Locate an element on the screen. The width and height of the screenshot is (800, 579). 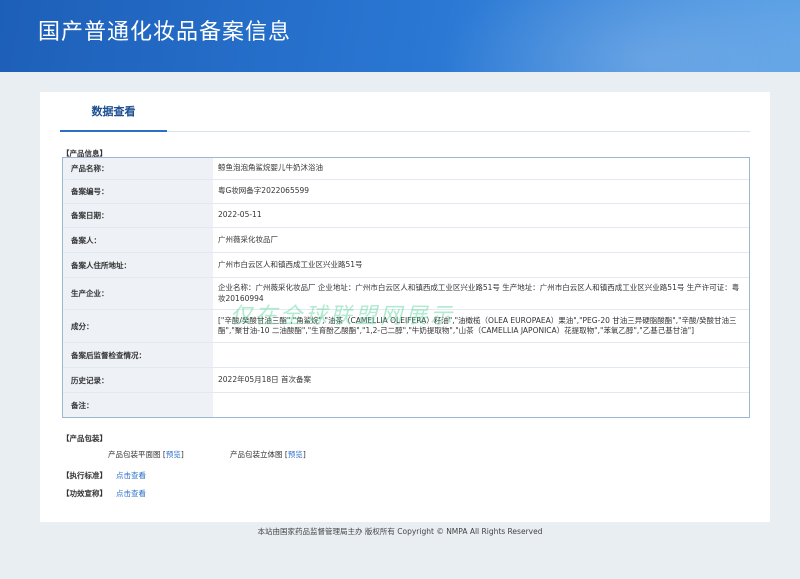
table-row: 产品名称： 鲸鱼泡泡角鲨烷婴儿牛奶沐浴油 is located at coordinates (406, 169).